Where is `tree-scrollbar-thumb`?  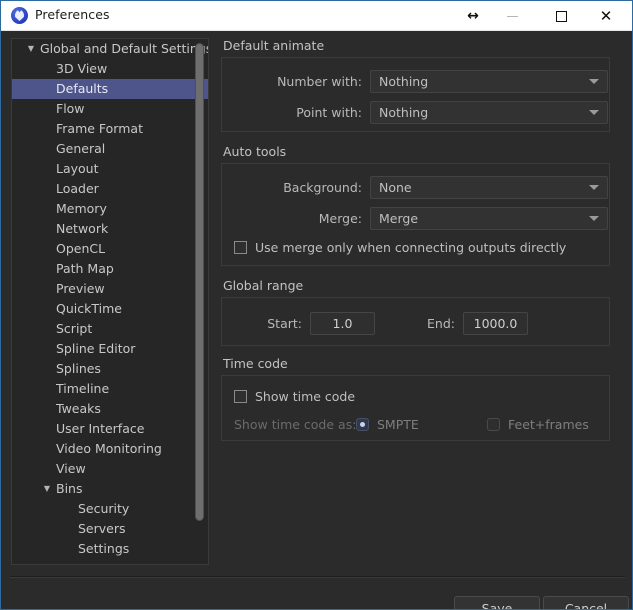 tree-scrollbar-thumb is located at coordinates (199, 282).